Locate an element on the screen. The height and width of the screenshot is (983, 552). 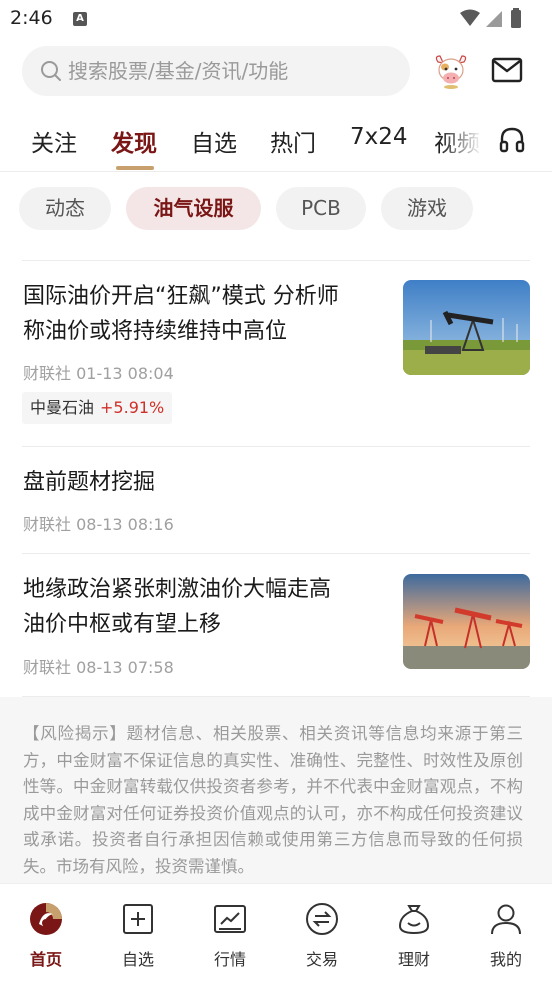
tab-fade is located at coordinates (465, 144).